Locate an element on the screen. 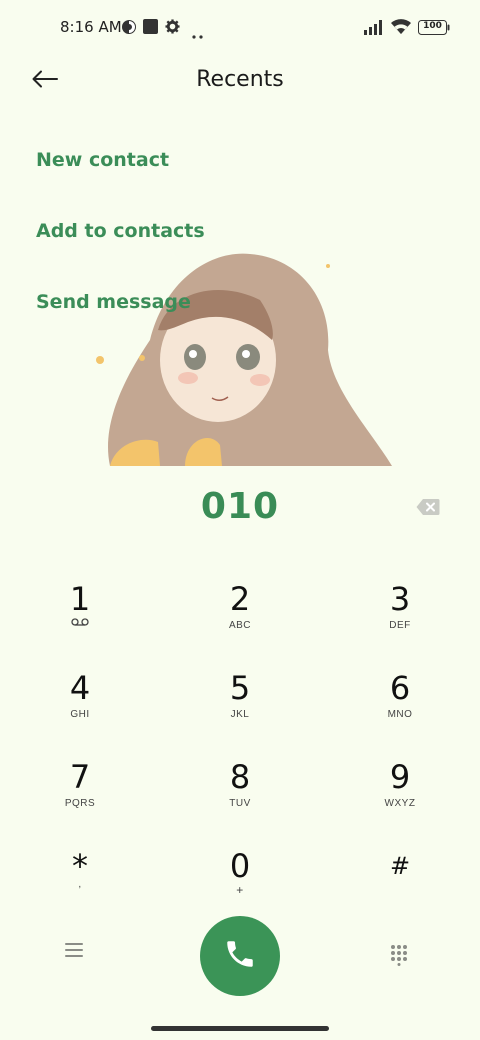  key-letters: PQRS is located at coordinates (80, 803).